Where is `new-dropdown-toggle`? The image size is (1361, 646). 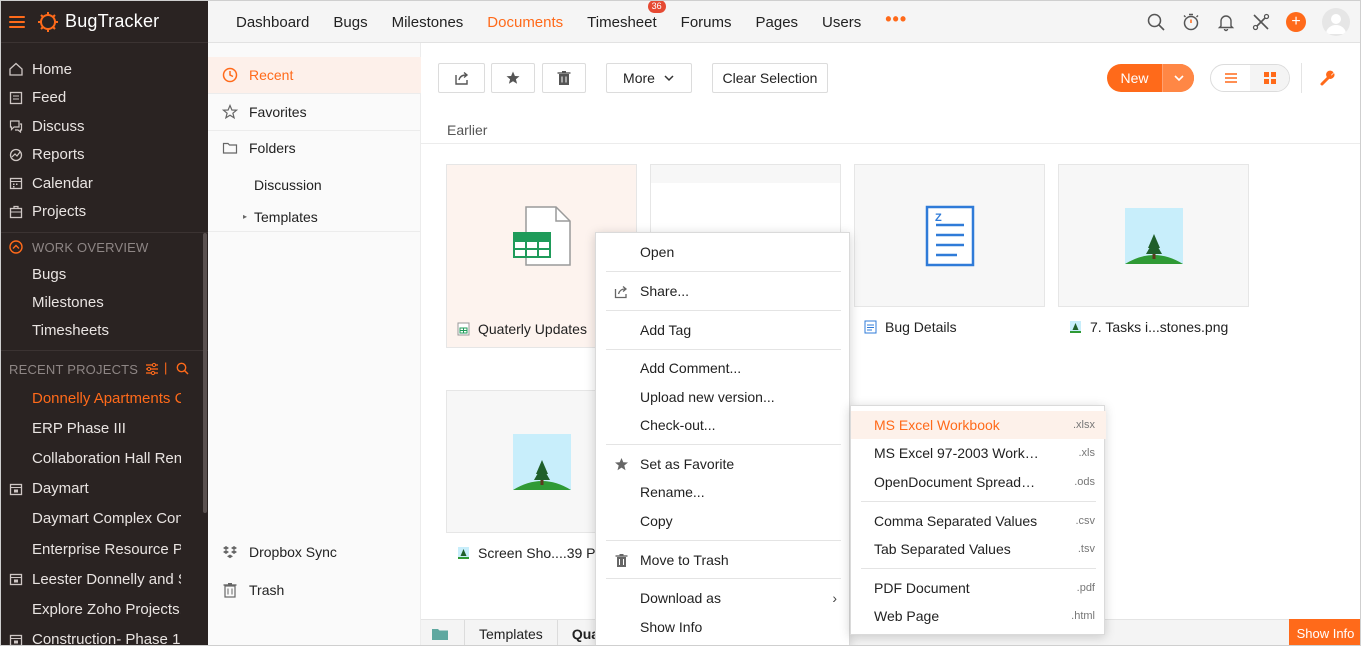
new-dropdown-toggle is located at coordinates (1178, 78).